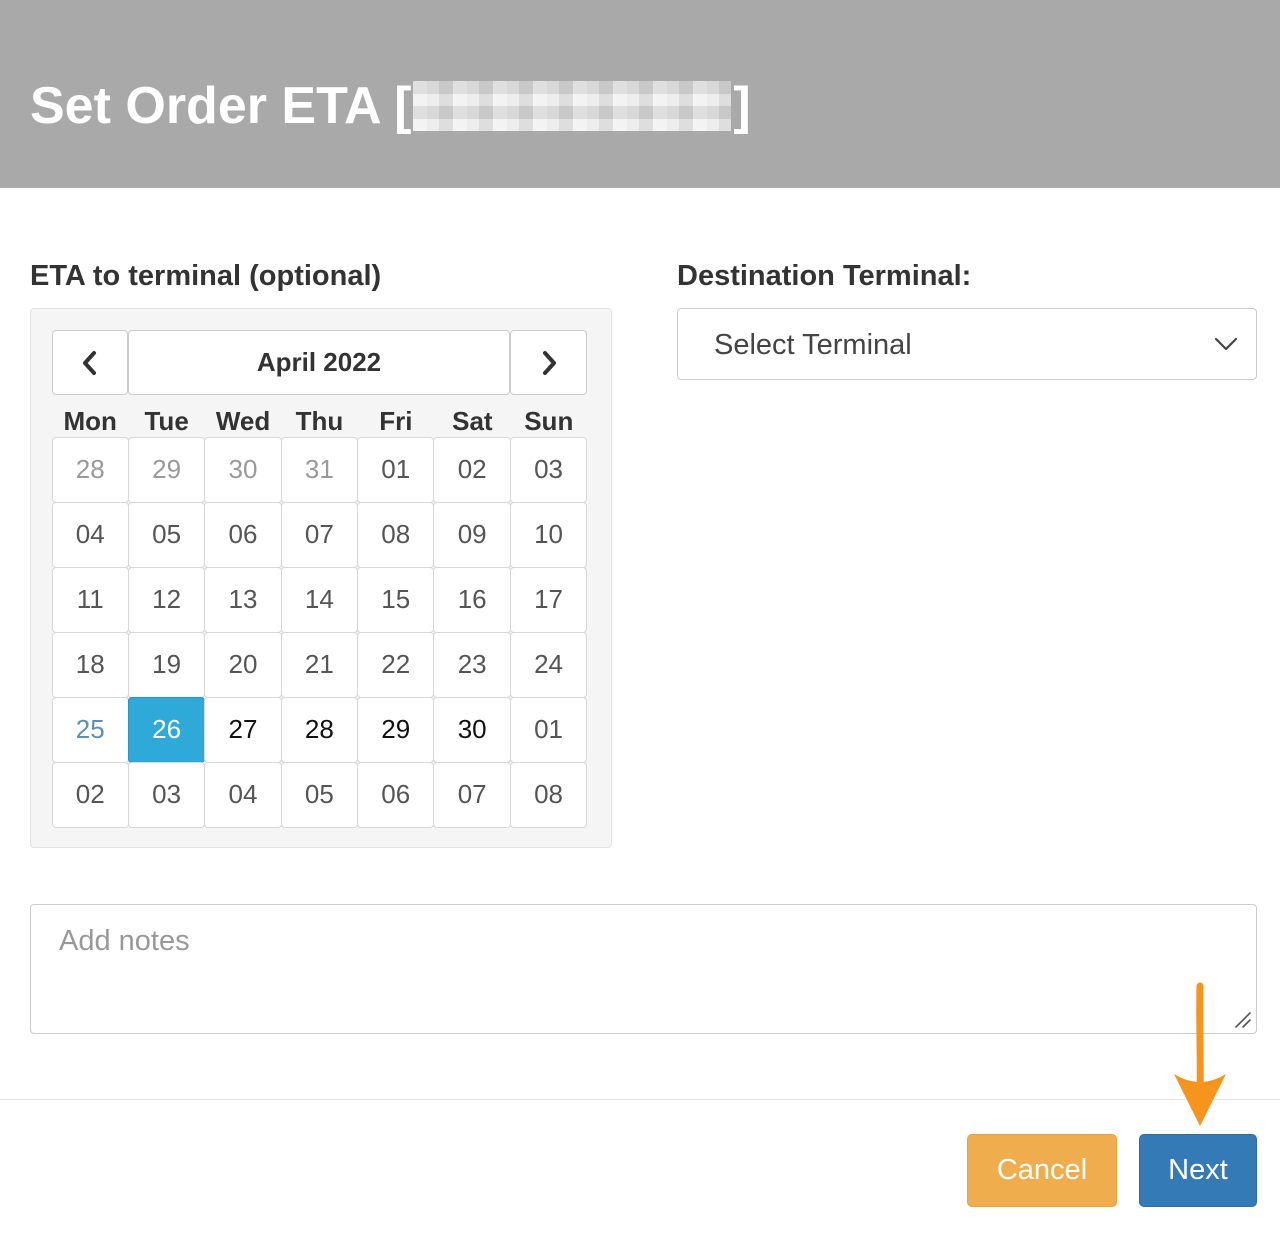 This screenshot has width=1280, height=1237. What do you see at coordinates (472, 664) in the screenshot?
I see `calendar-day: 23` at bounding box center [472, 664].